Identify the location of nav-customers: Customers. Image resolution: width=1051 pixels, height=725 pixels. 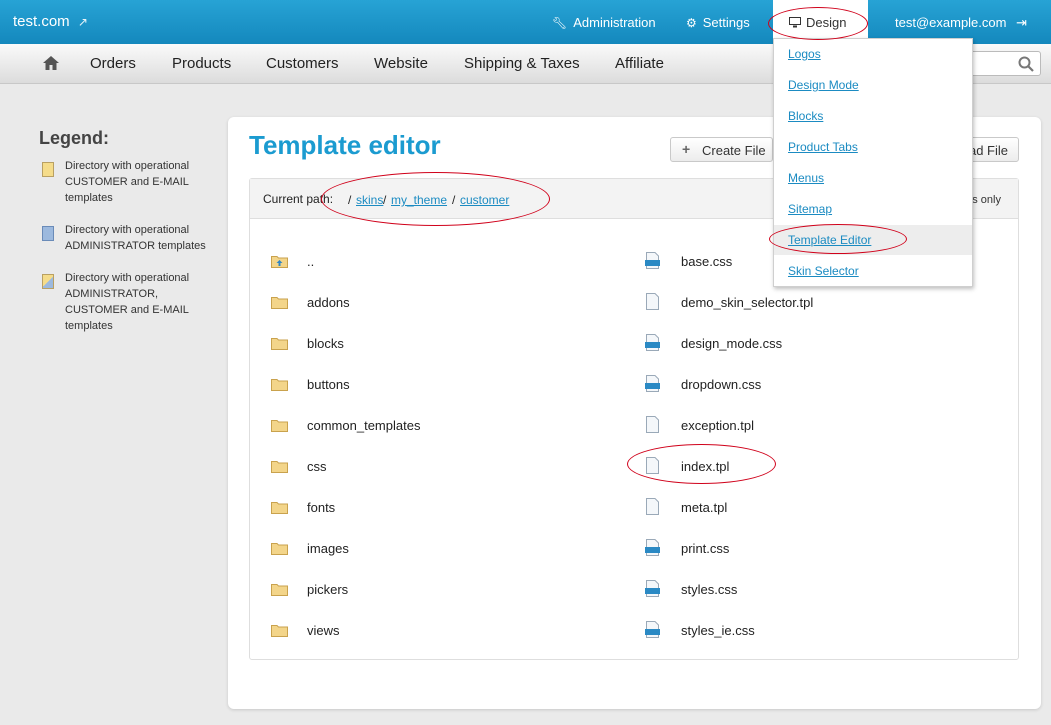
(302, 63).